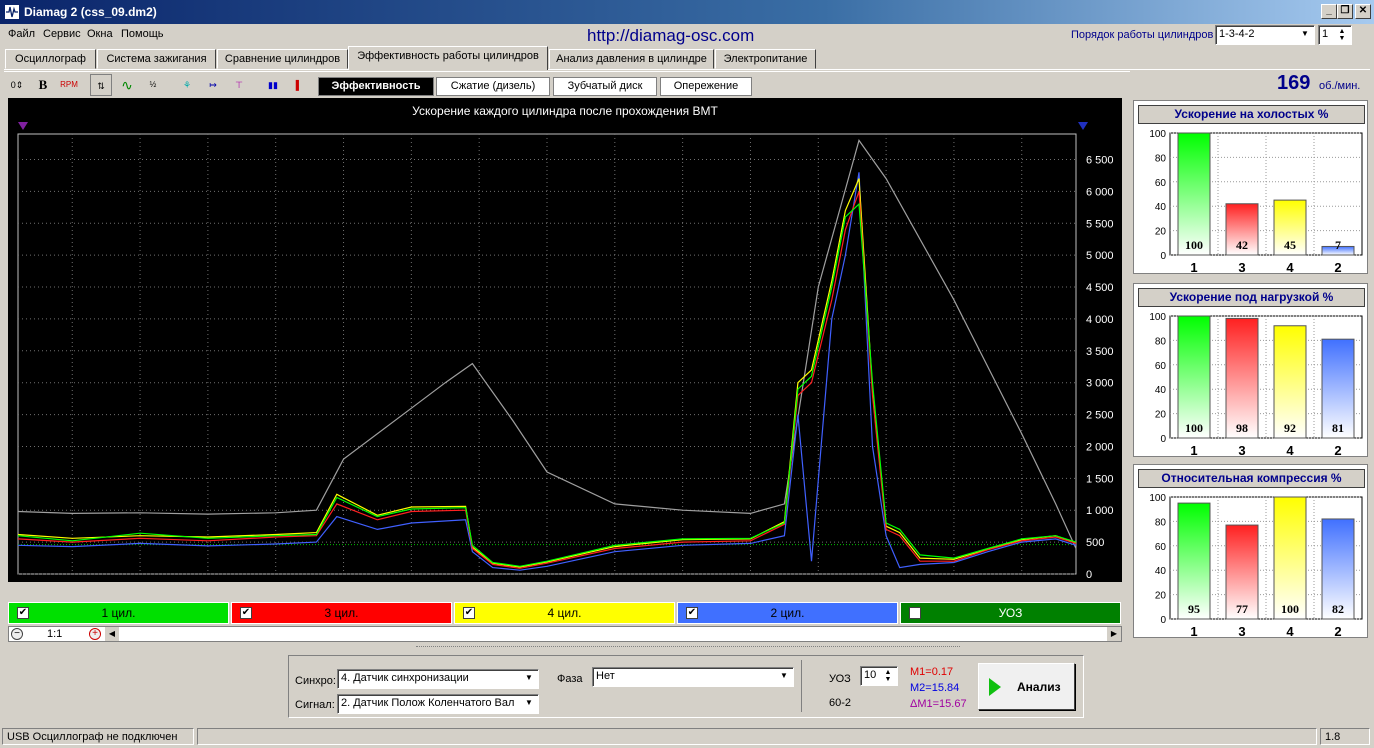 This screenshot has width=1374, height=748. I want to click on tab-cylinder-efficiency: Эффективность работы цилиндров, so click(448, 58).